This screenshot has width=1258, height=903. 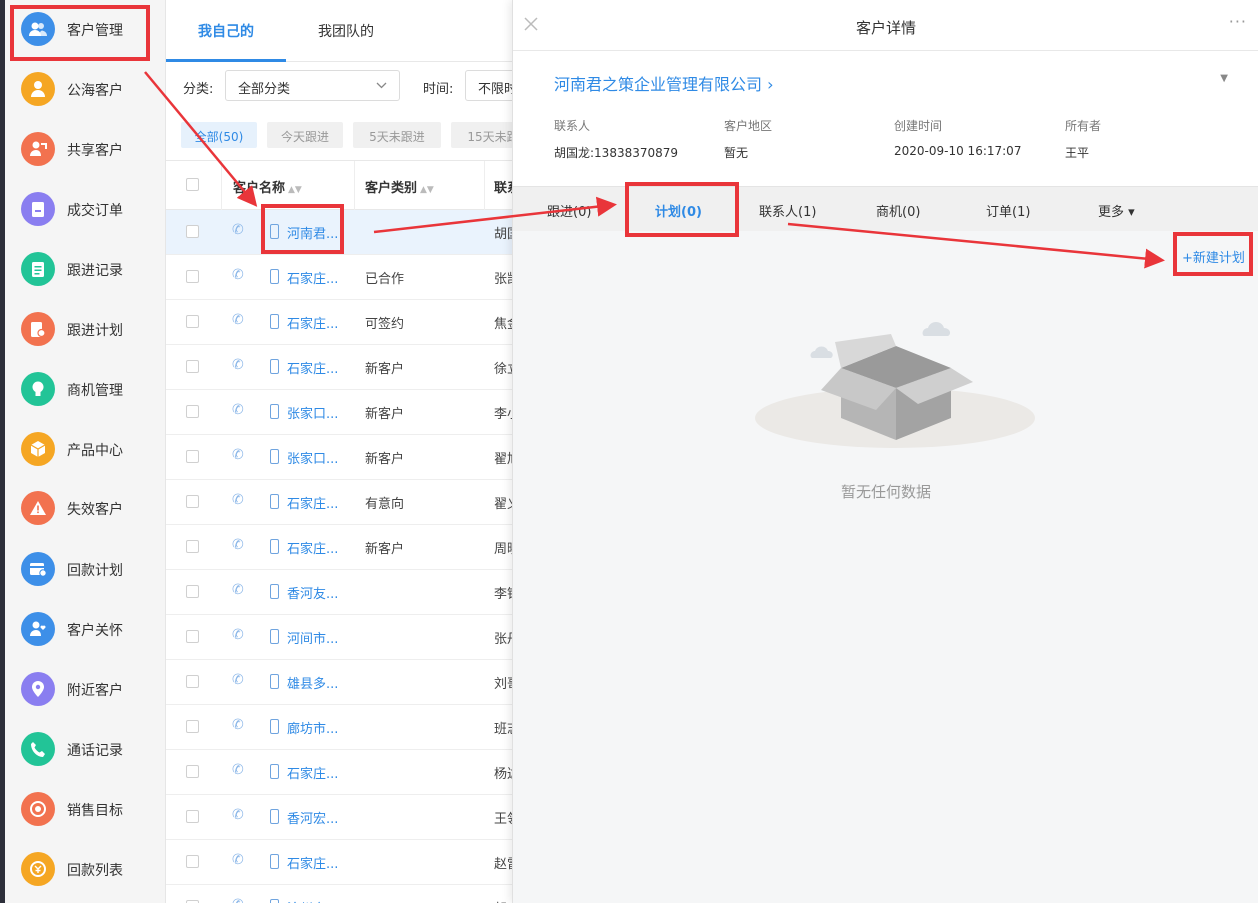 I want to click on column-header-type: 客户类别 ▲▼, so click(x=399, y=186).